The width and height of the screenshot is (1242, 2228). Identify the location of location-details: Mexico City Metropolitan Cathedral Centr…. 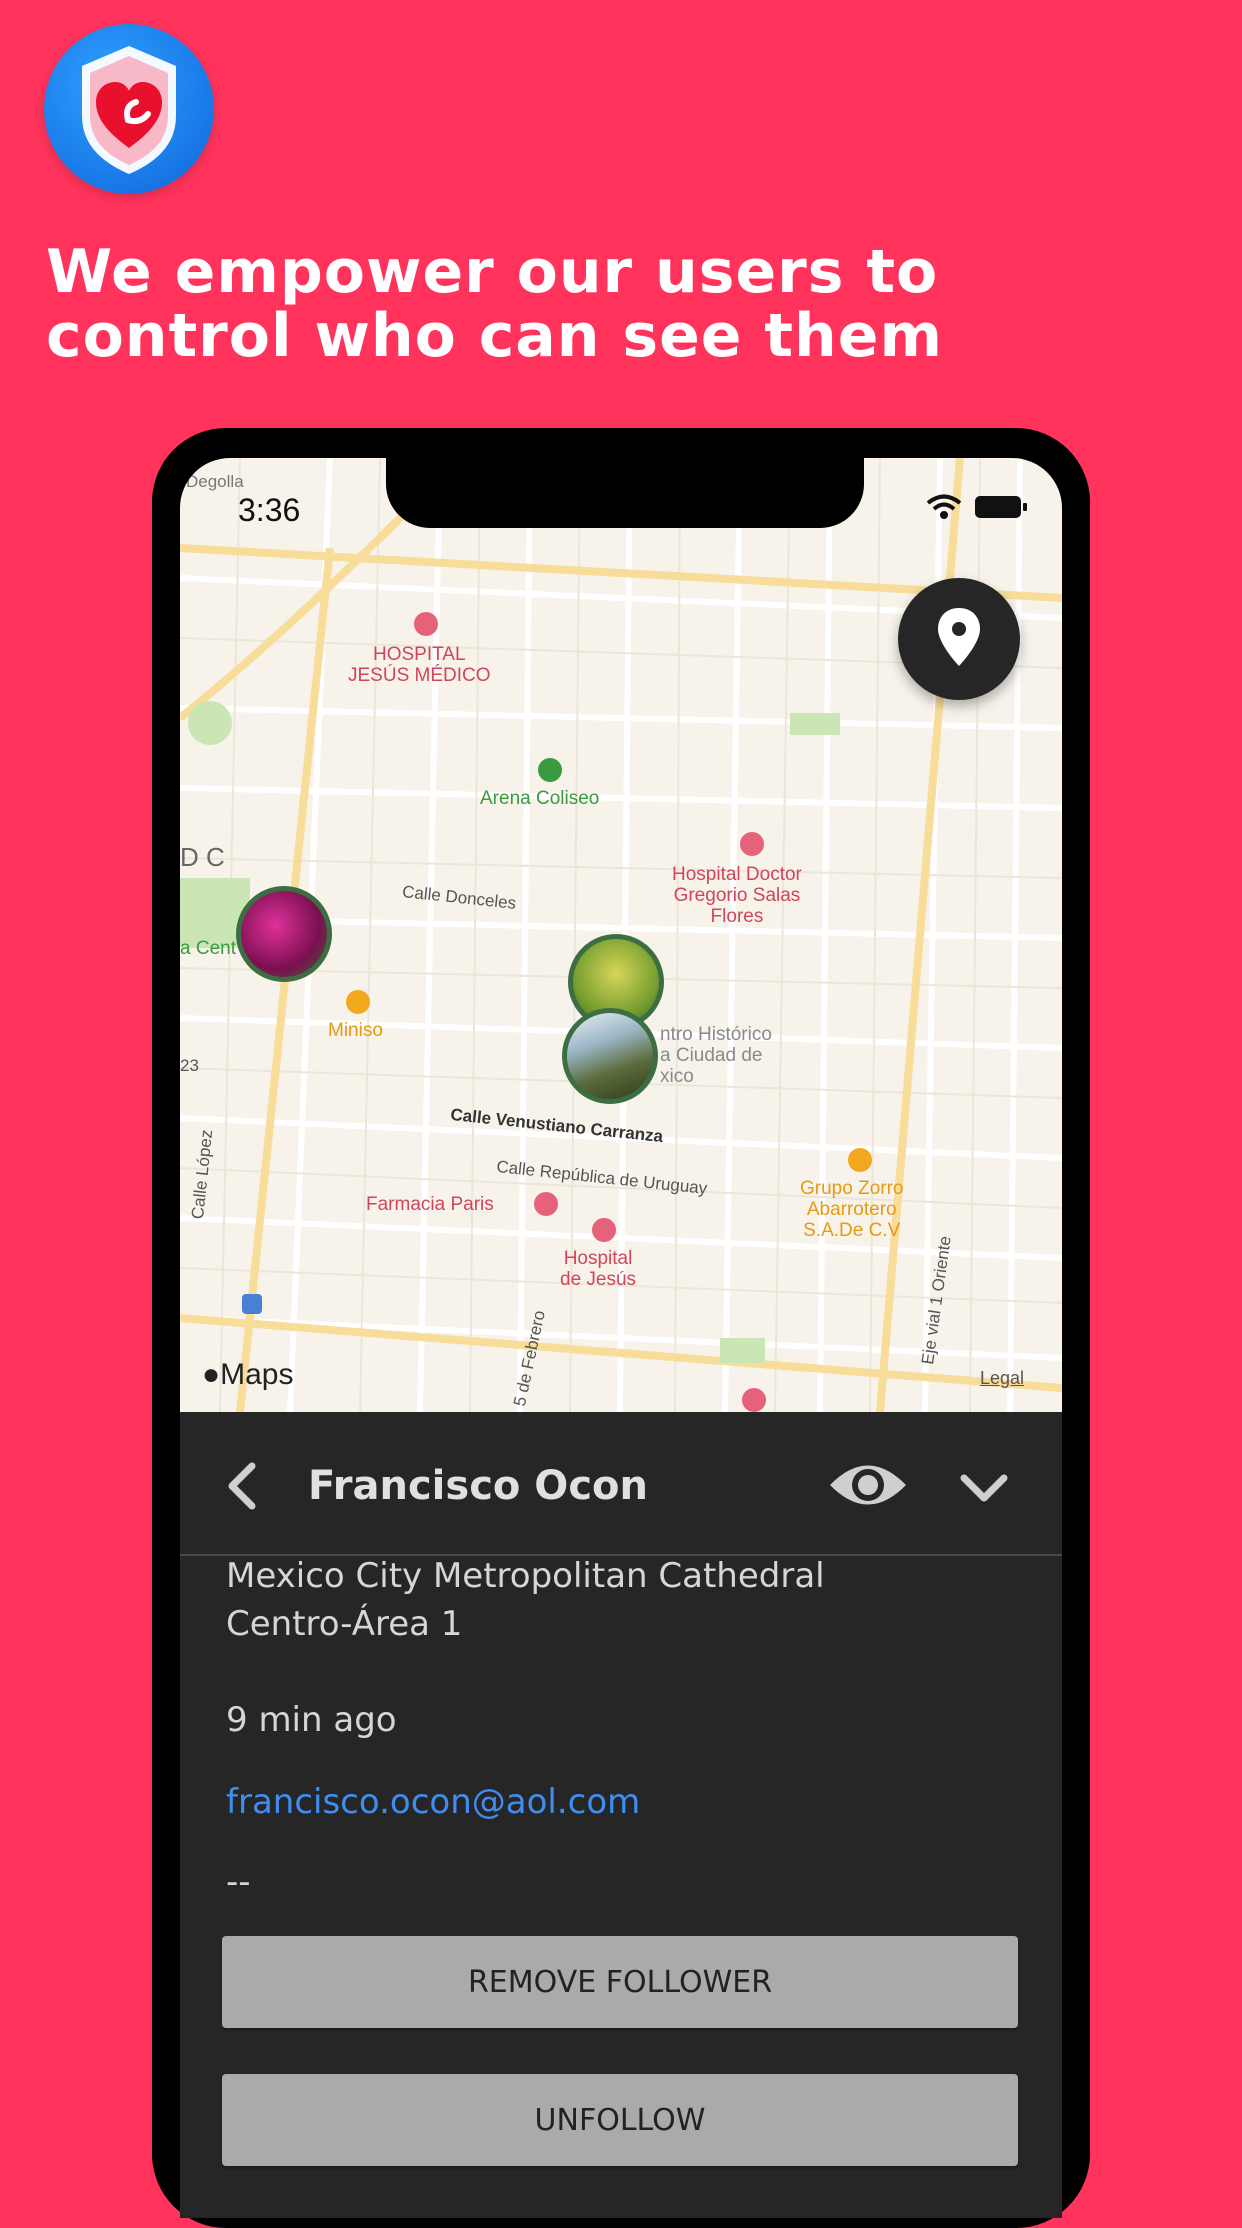
(626, 1600).